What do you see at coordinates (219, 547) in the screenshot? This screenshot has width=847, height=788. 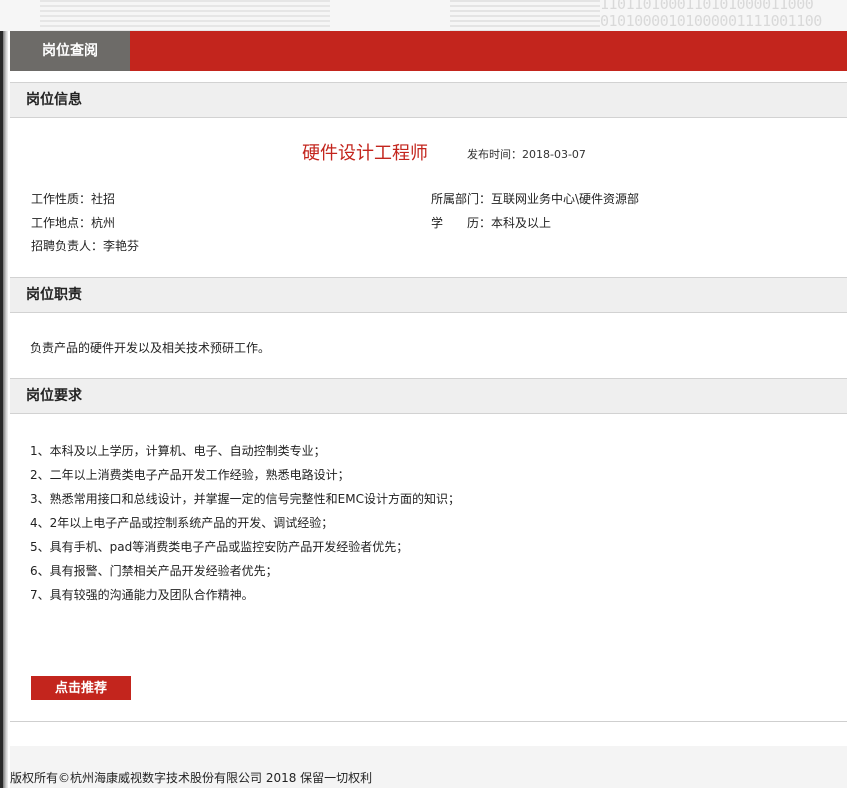 I see `list-item: 5、具有手机、pad等消费类电子产品或监控安防产品开发经验者优先；` at bounding box center [219, 547].